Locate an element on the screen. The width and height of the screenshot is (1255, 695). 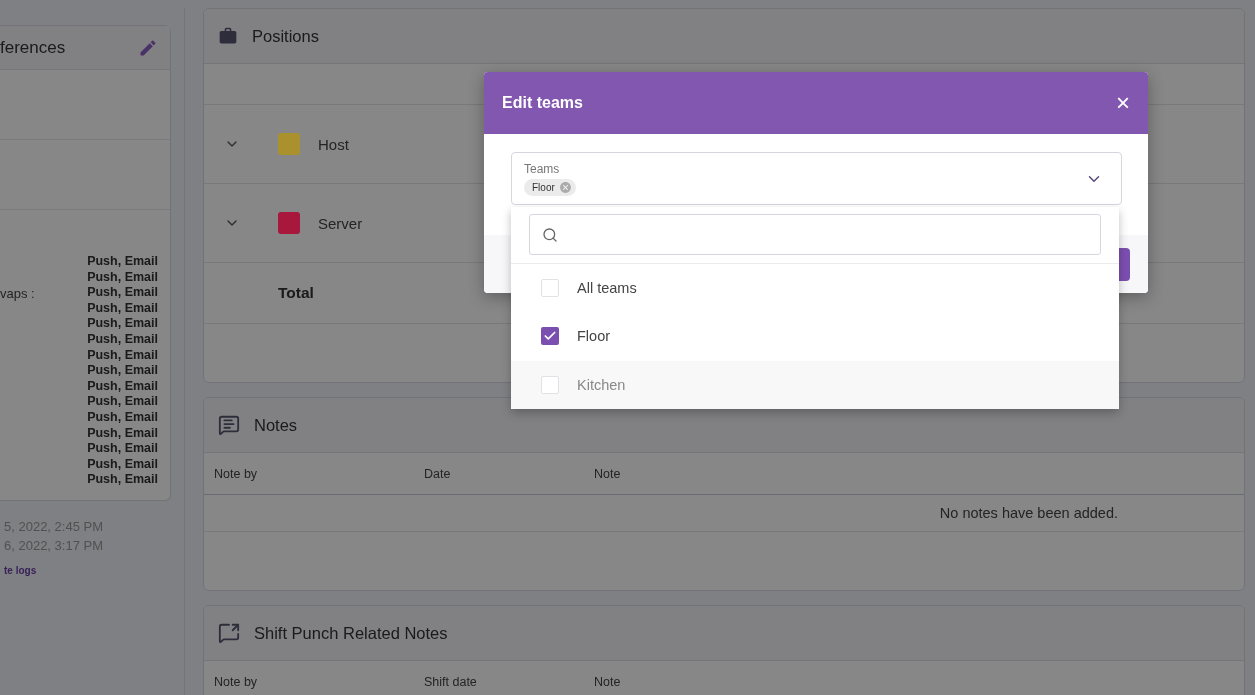
logs-link: te logs is located at coordinates (20, 570).